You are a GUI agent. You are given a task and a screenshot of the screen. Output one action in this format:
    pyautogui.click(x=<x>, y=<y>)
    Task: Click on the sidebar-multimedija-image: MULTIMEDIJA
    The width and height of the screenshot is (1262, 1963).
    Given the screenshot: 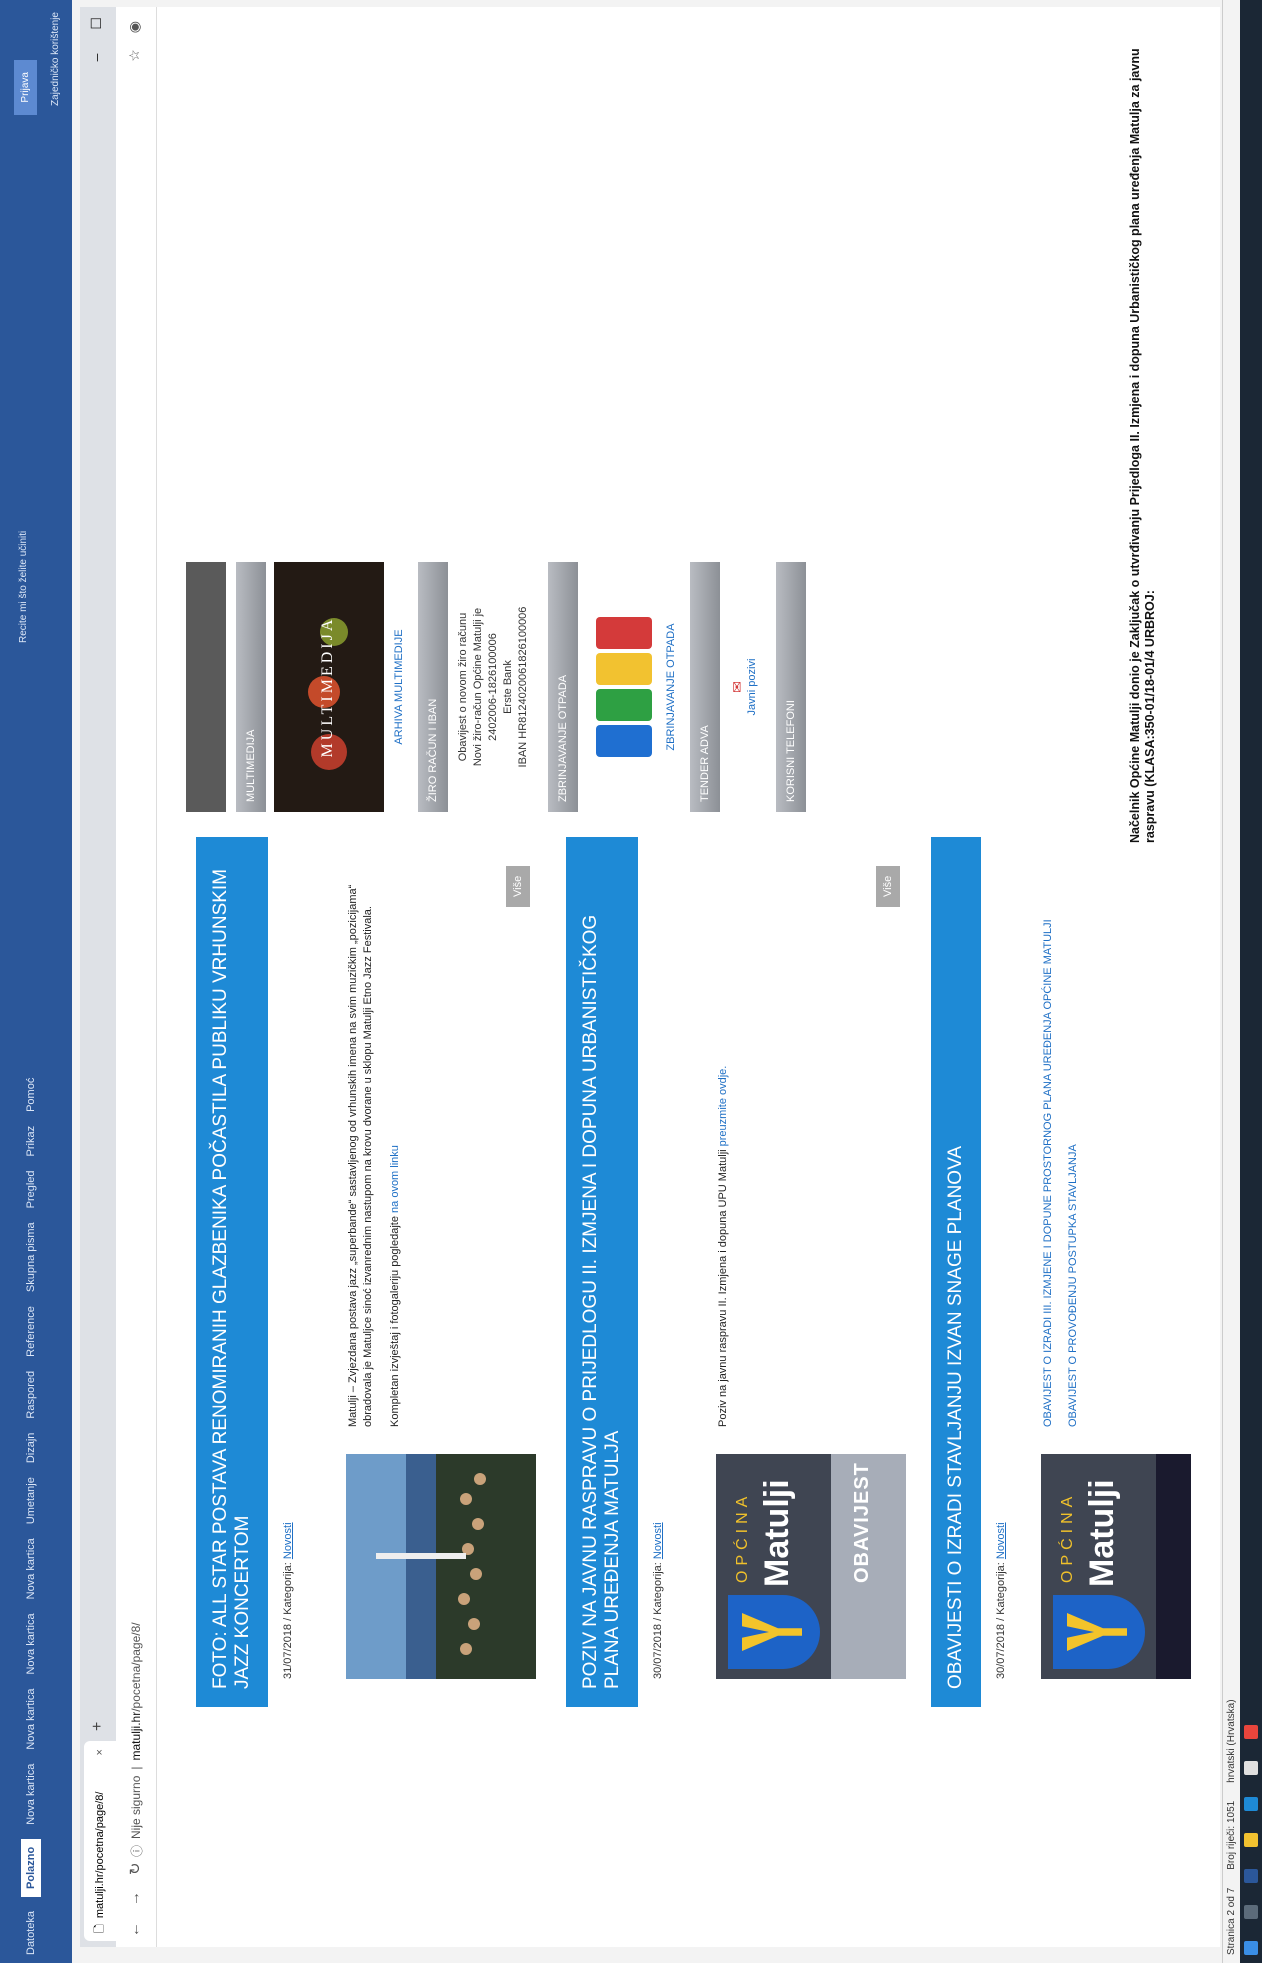 What is the action you would take?
    pyautogui.click(x=329, y=687)
    